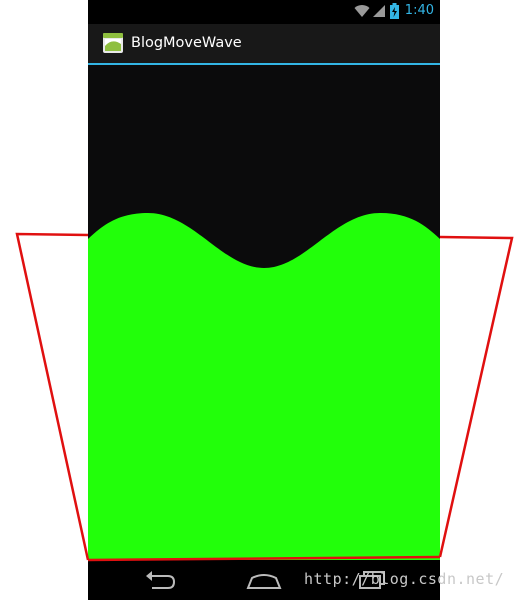  What do you see at coordinates (186, 43) in the screenshot?
I see `app-title: BlogMoveWave` at bounding box center [186, 43].